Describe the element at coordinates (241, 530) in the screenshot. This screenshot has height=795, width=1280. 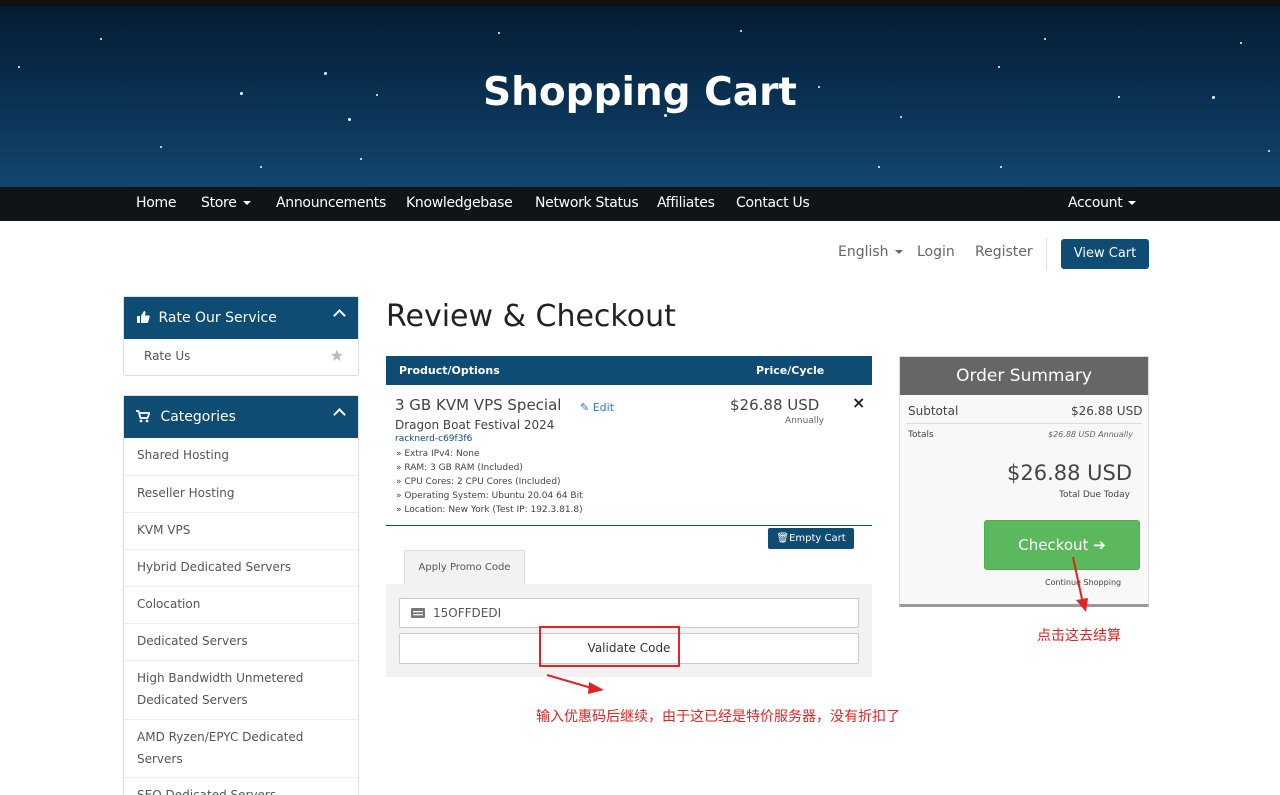
I see `category-item-kvm-vps: KVM VPS` at that location.